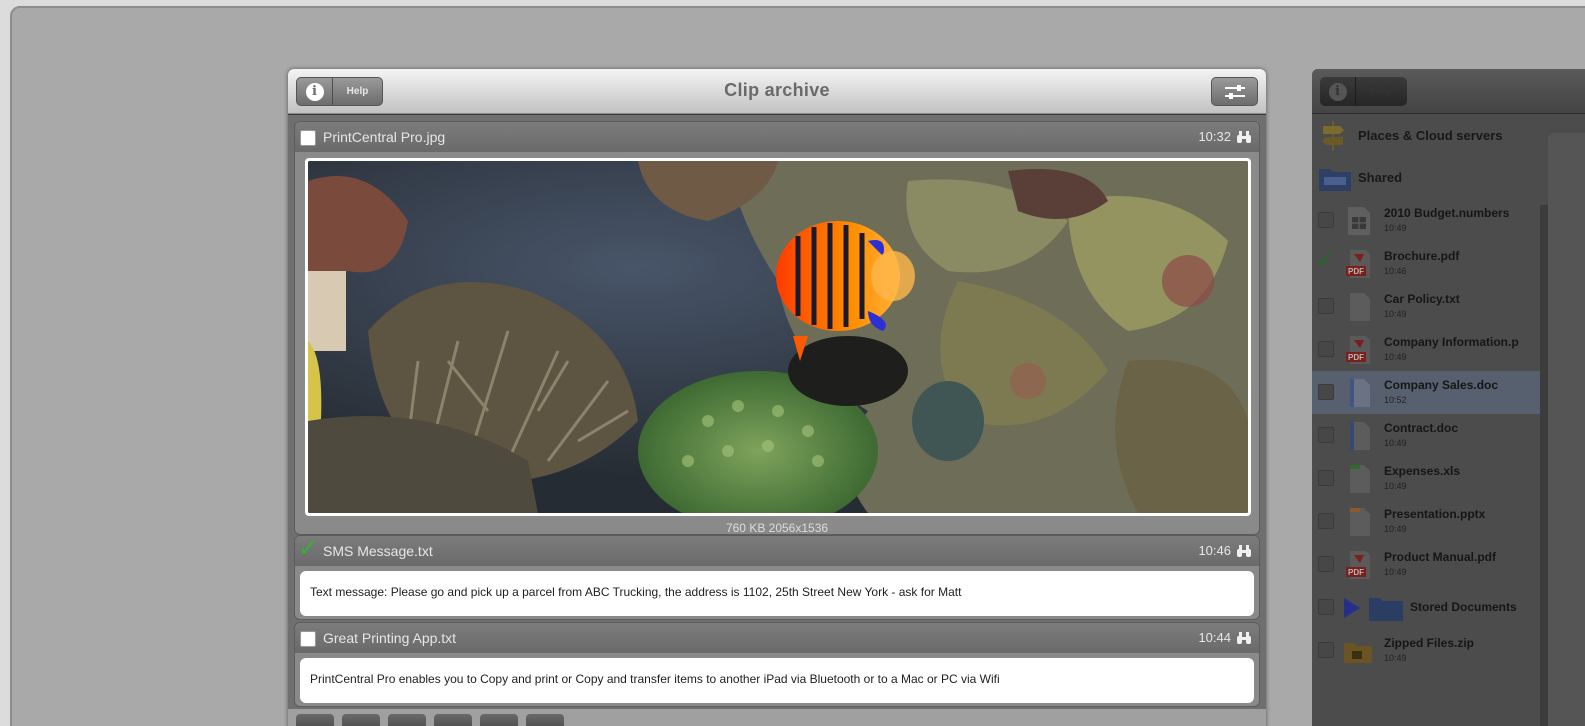  Describe the element at coordinates (1381, 91) in the screenshot. I see `side-help-button: Help` at that location.